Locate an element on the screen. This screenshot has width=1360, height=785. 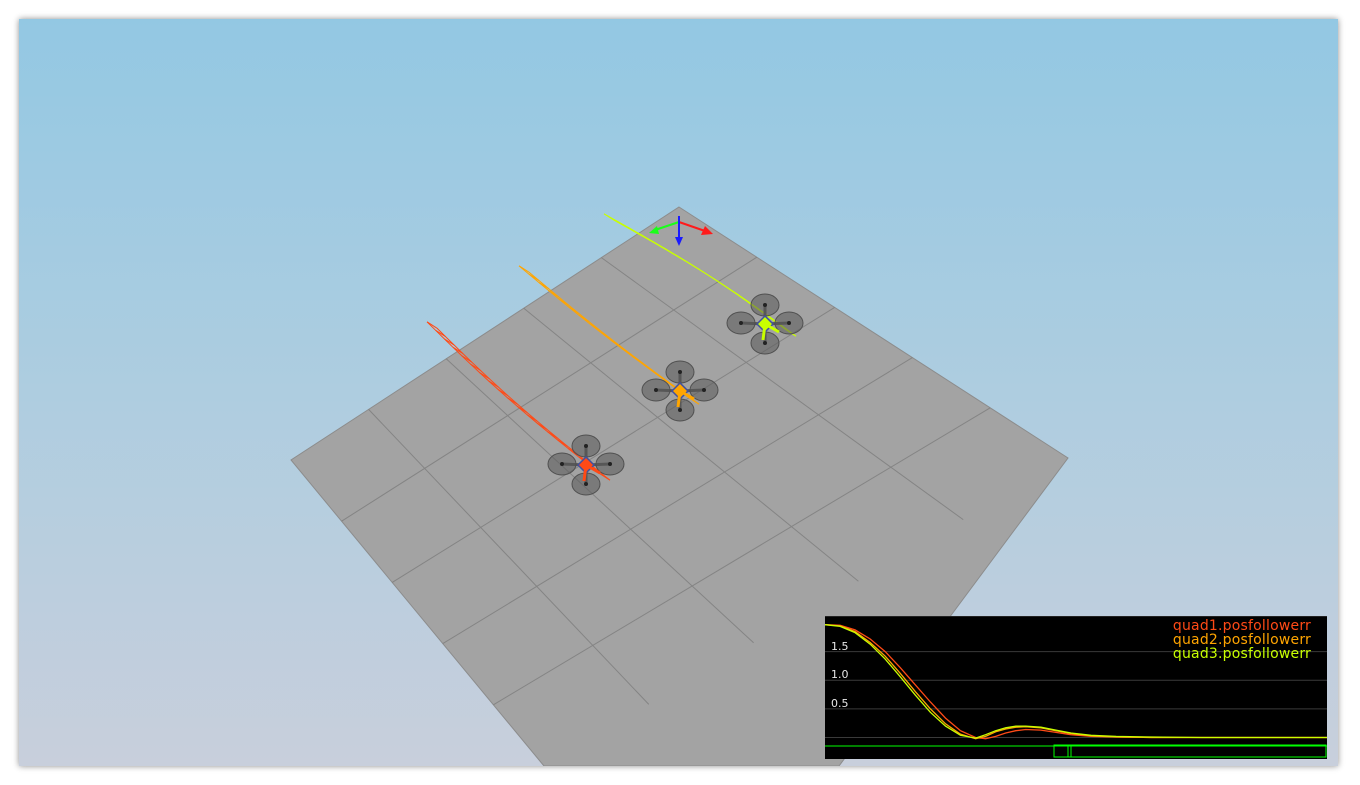
time-window-marker is located at coordinates (1190, 751).